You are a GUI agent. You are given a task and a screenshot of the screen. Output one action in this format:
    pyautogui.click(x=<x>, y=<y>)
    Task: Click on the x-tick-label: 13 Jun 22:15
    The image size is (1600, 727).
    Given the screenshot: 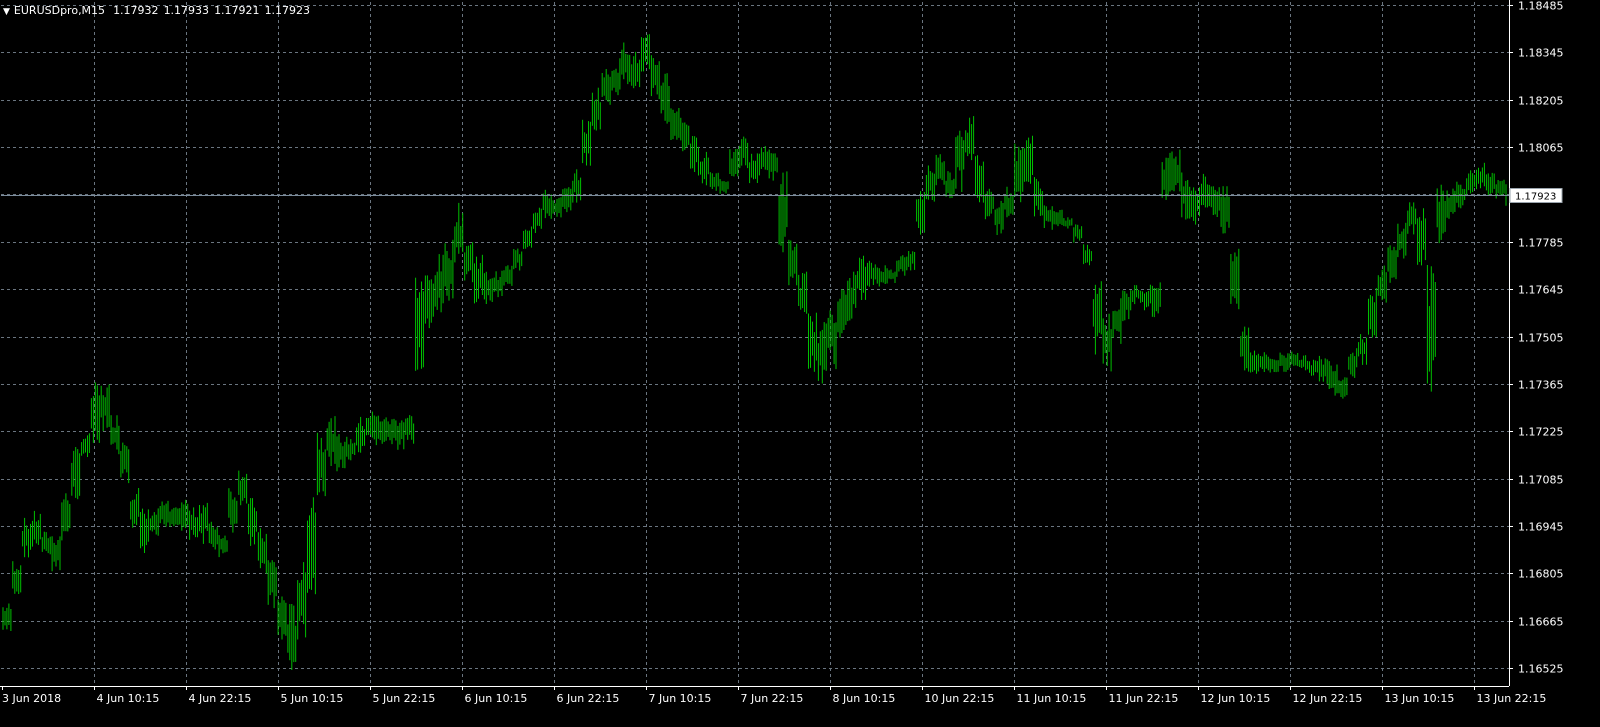 What is the action you would take?
    pyautogui.click(x=1512, y=698)
    